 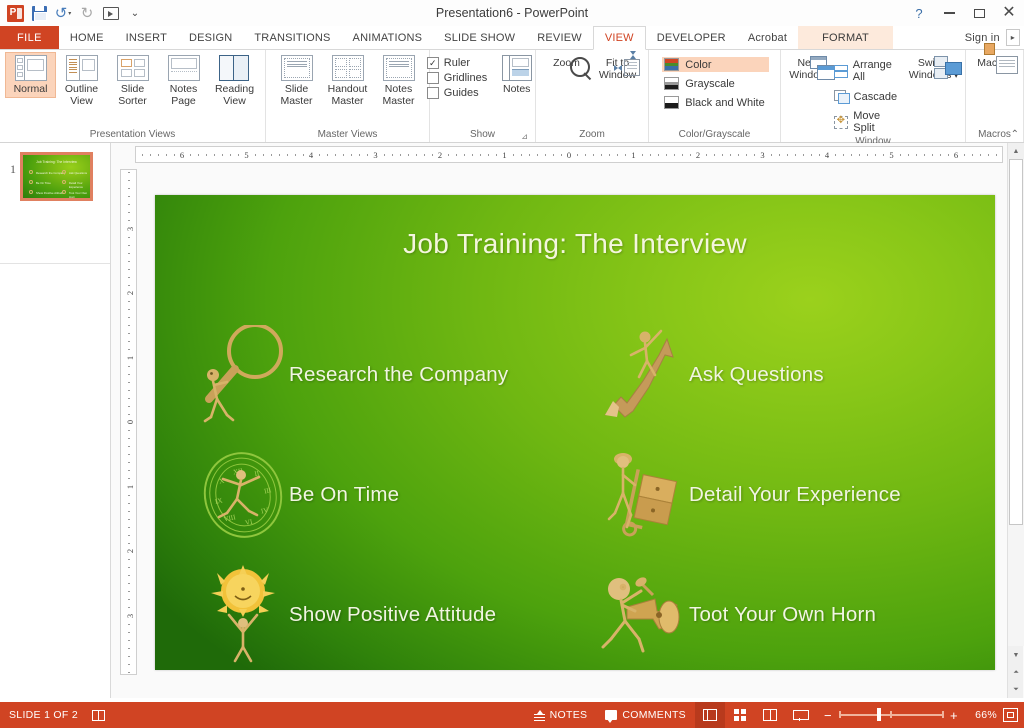 I want to click on redo-icon: ↻, so click(x=87, y=13).